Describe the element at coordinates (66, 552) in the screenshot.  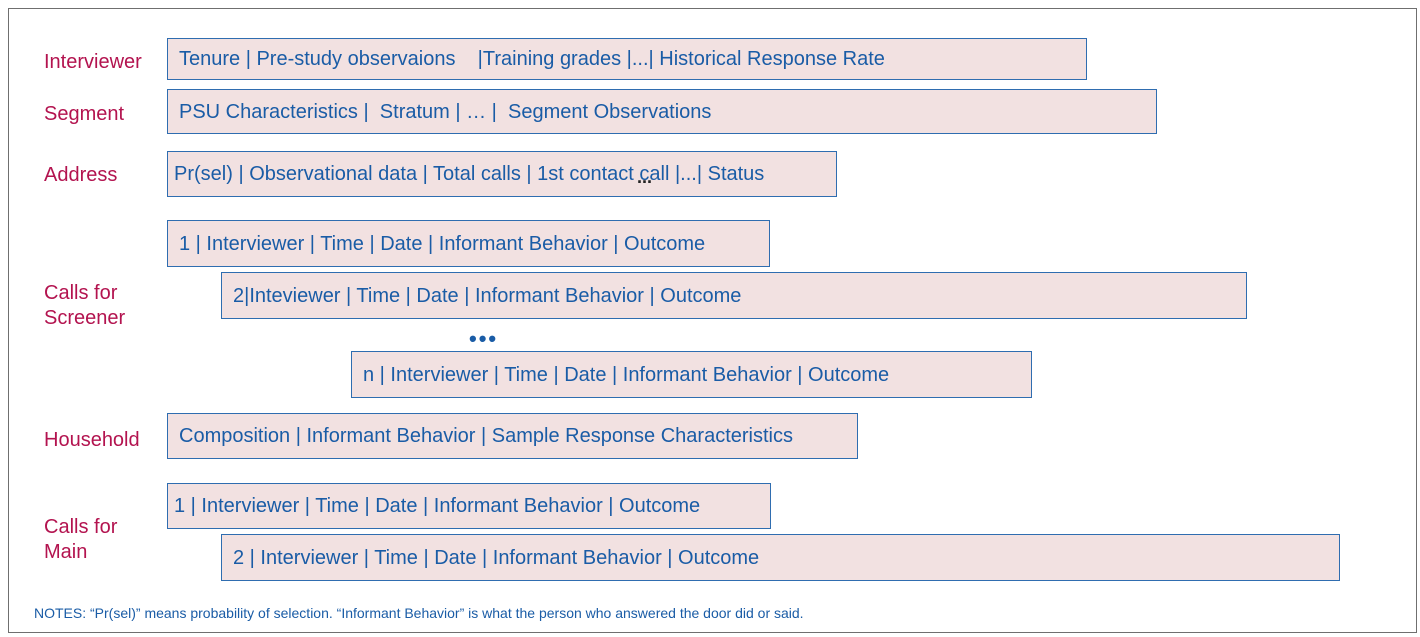
I see `label-calls-main-line2: Main` at that location.